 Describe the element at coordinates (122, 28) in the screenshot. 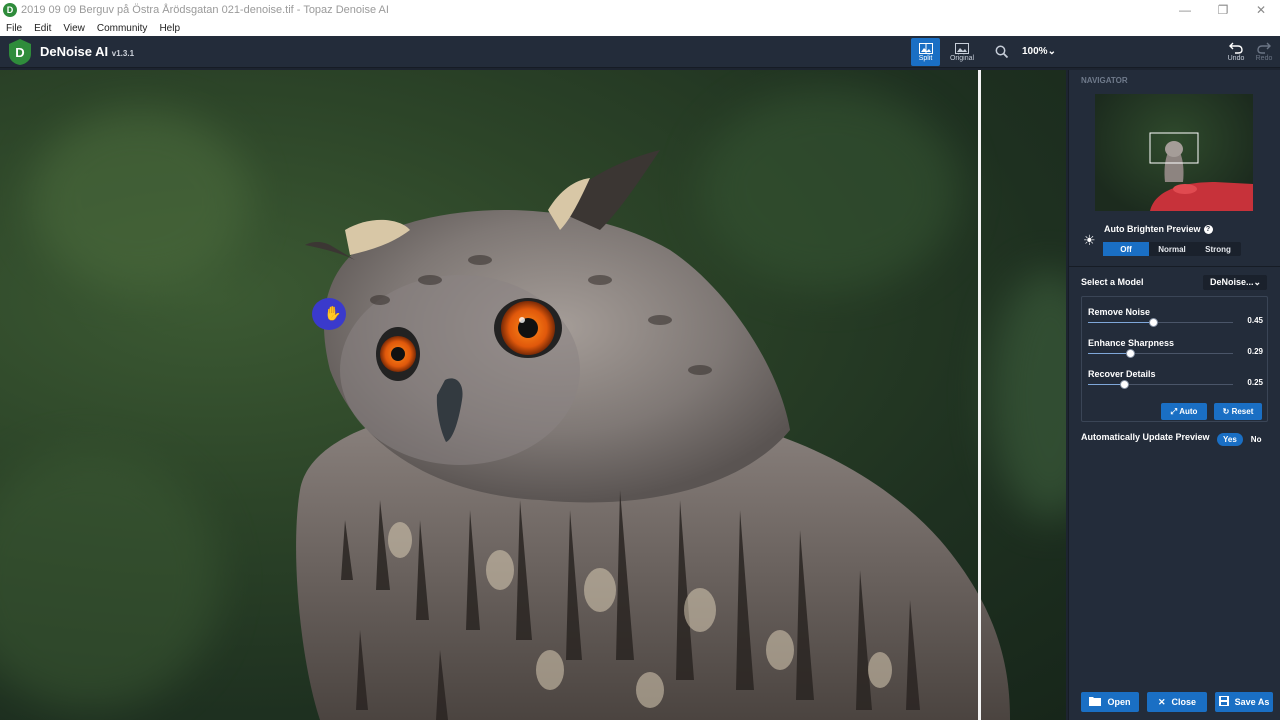

I see `menu-community: Community` at that location.